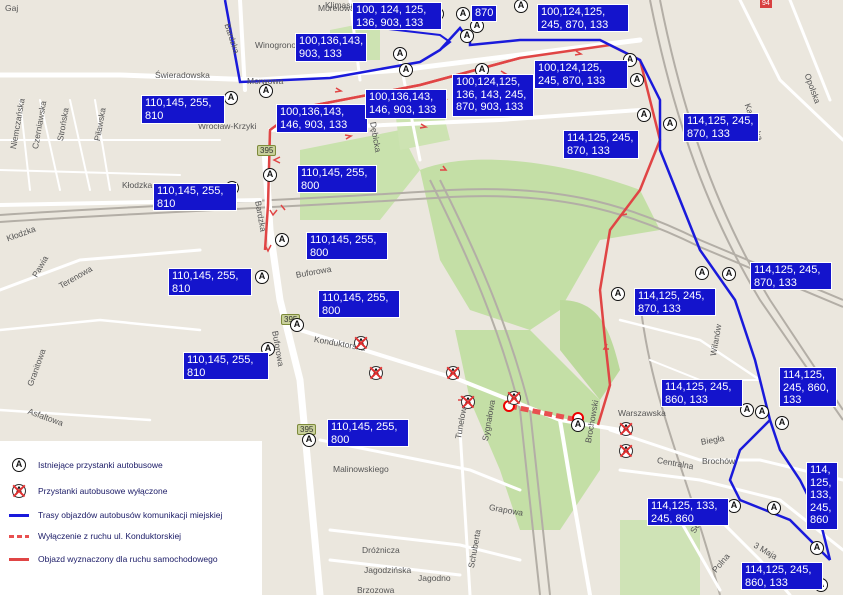  What do you see at coordinates (19, 536) in the screenshot?
I see `dashed-red-line-icon` at bounding box center [19, 536].